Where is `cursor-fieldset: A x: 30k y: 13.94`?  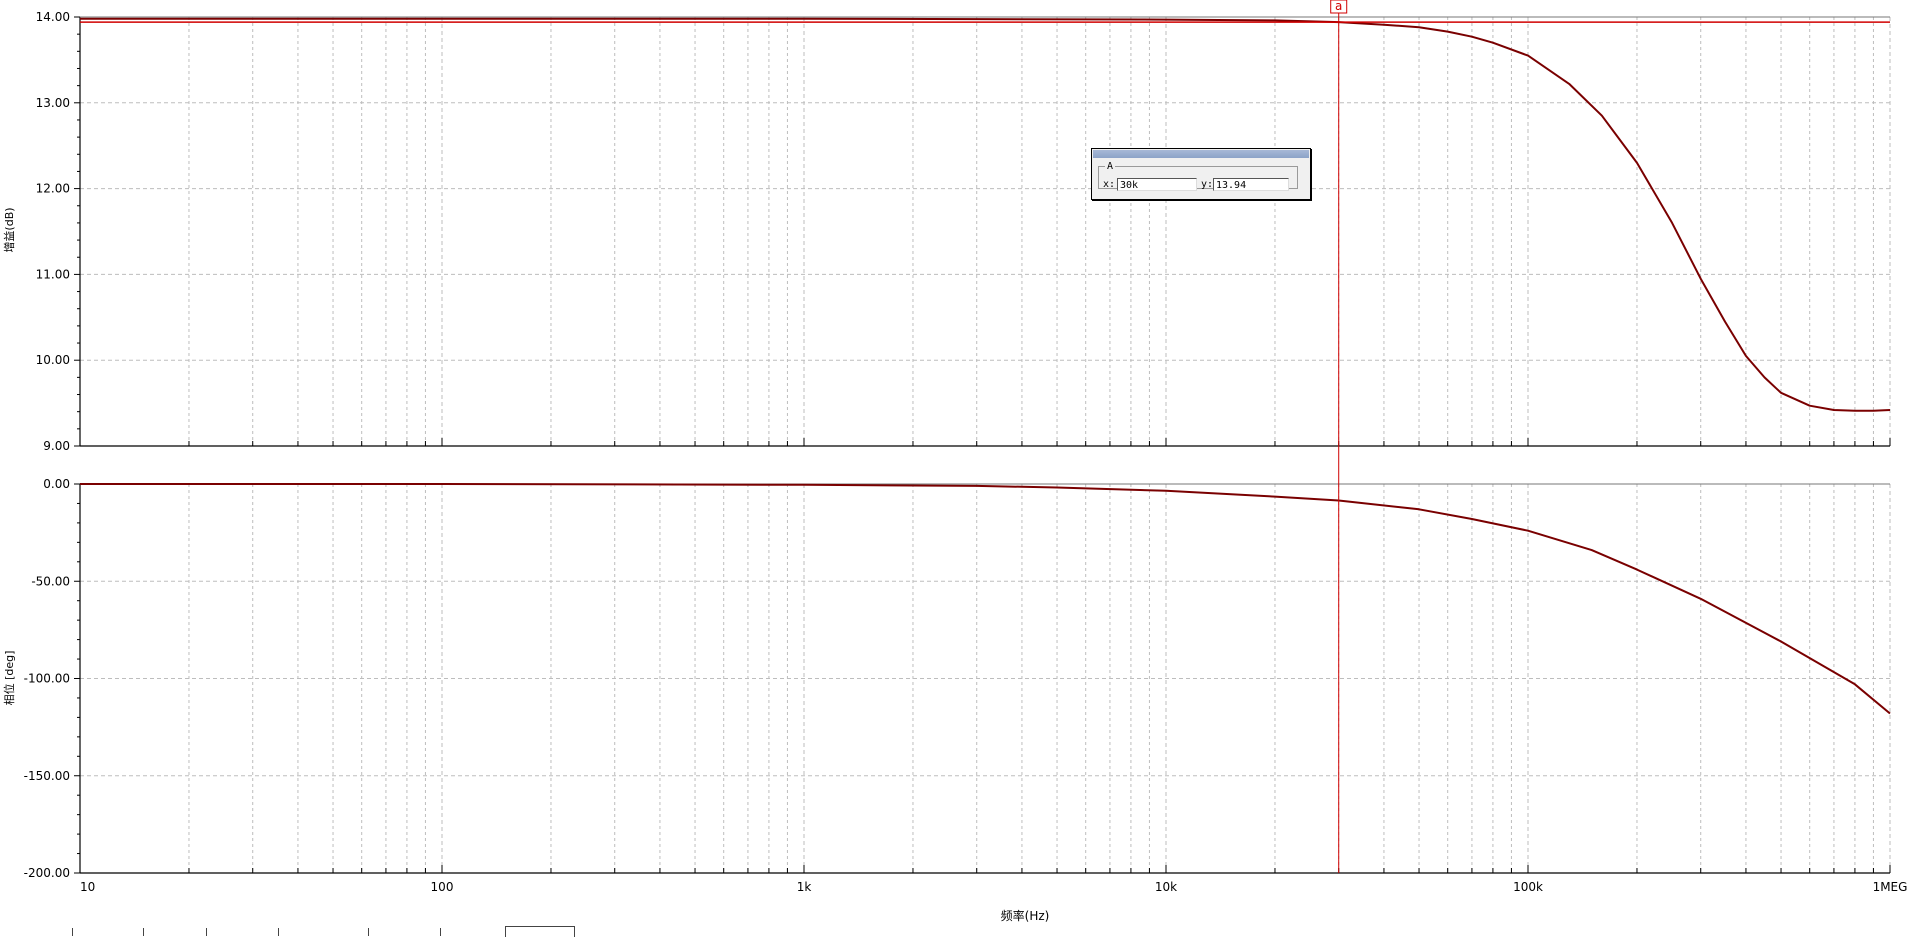
cursor-fieldset: A x: 30k y: 13.94 is located at coordinates (1198, 176).